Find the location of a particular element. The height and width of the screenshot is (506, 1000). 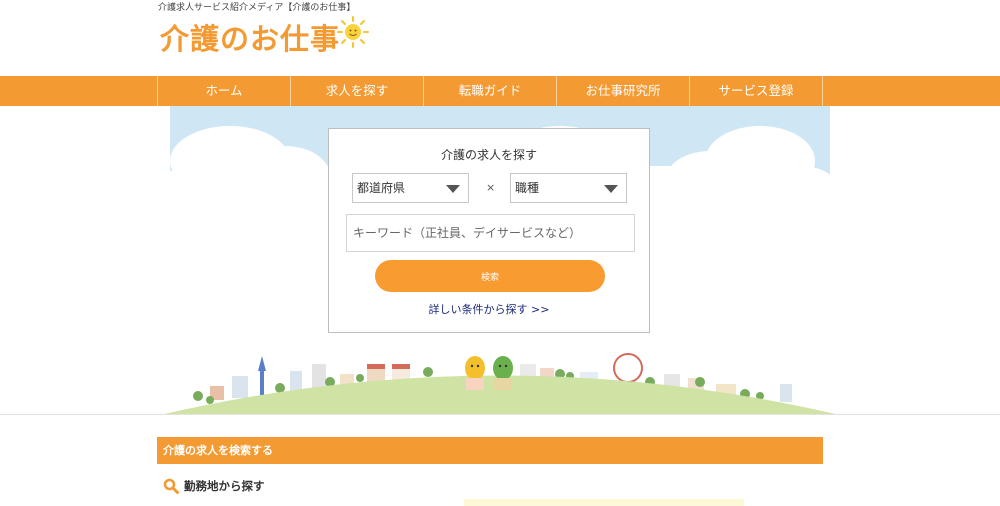

sun-icon is located at coordinates (353, 32).